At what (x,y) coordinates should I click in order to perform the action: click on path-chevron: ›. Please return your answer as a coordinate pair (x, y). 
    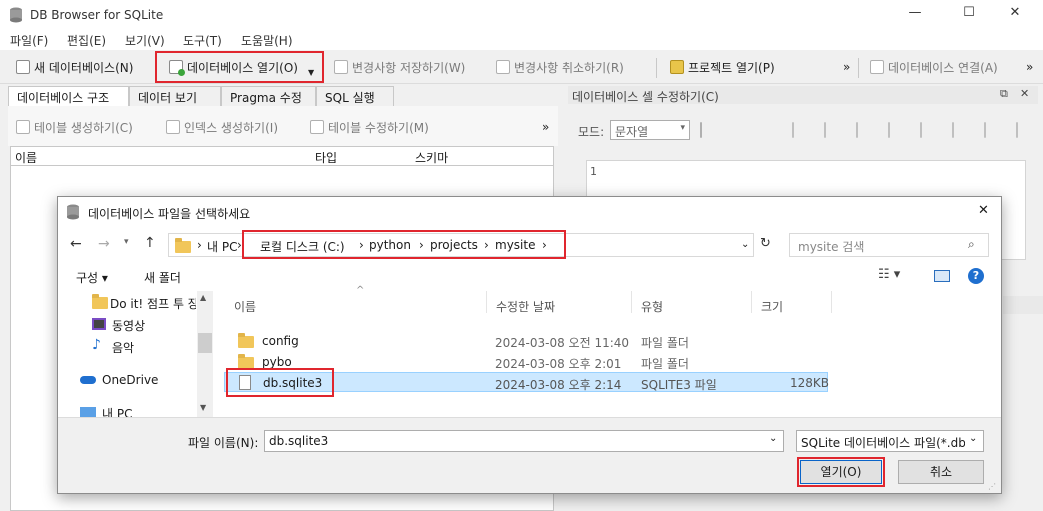
    Looking at the image, I should click on (199, 245).